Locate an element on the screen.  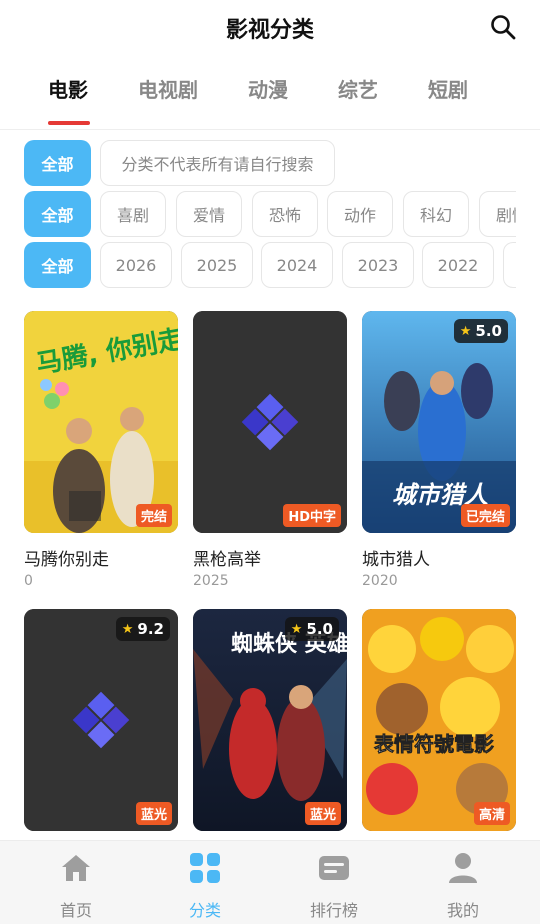
nav-label: 我的 is located at coordinates (462, 910).